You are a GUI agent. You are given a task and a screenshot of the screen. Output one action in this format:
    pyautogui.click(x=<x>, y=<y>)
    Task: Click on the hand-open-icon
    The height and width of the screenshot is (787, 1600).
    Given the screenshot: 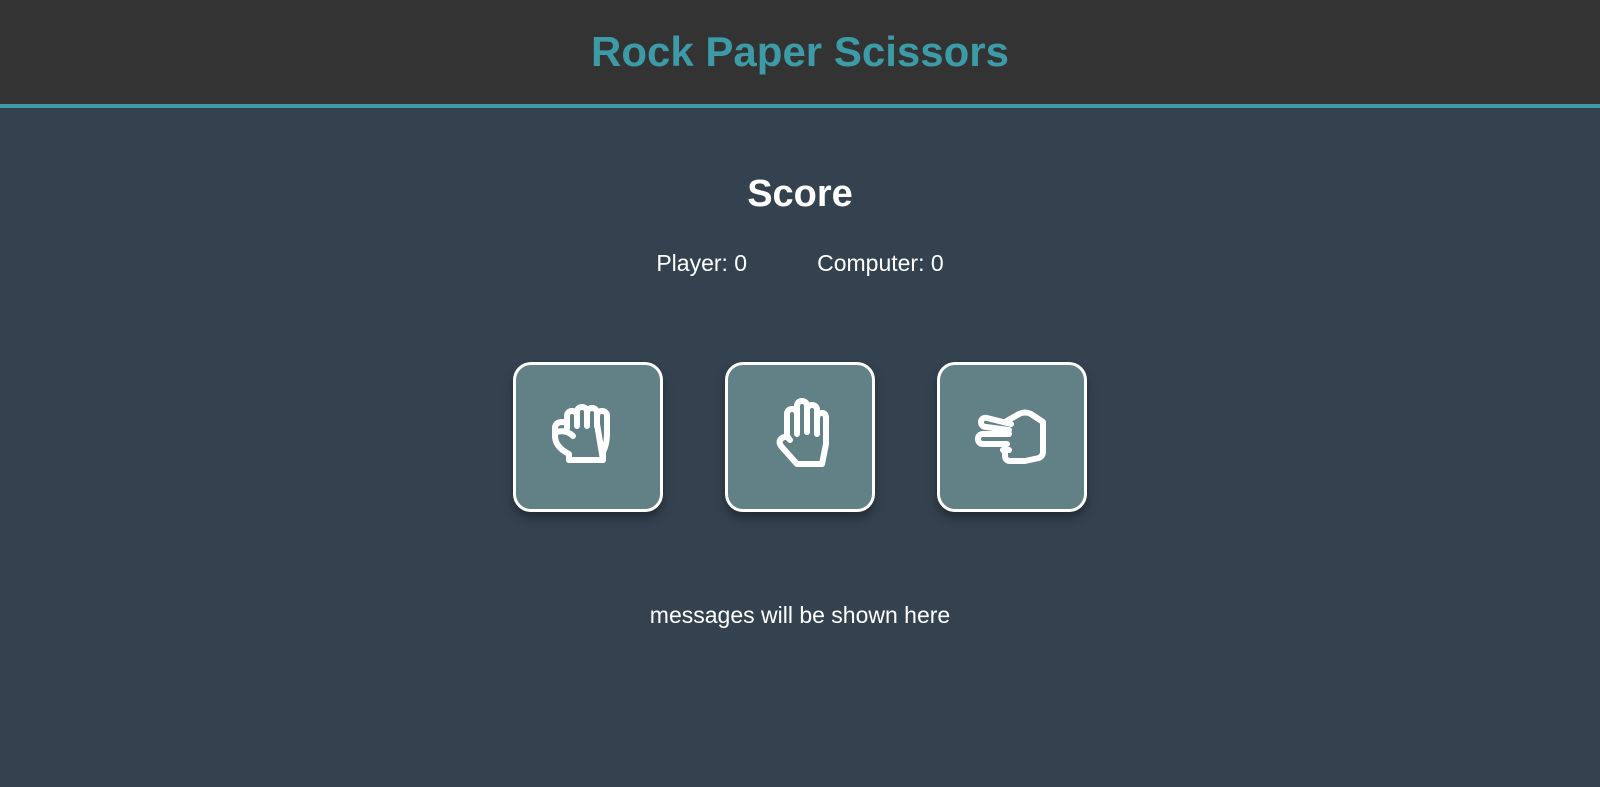 What is the action you would take?
    pyautogui.click(x=802, y=432)
    